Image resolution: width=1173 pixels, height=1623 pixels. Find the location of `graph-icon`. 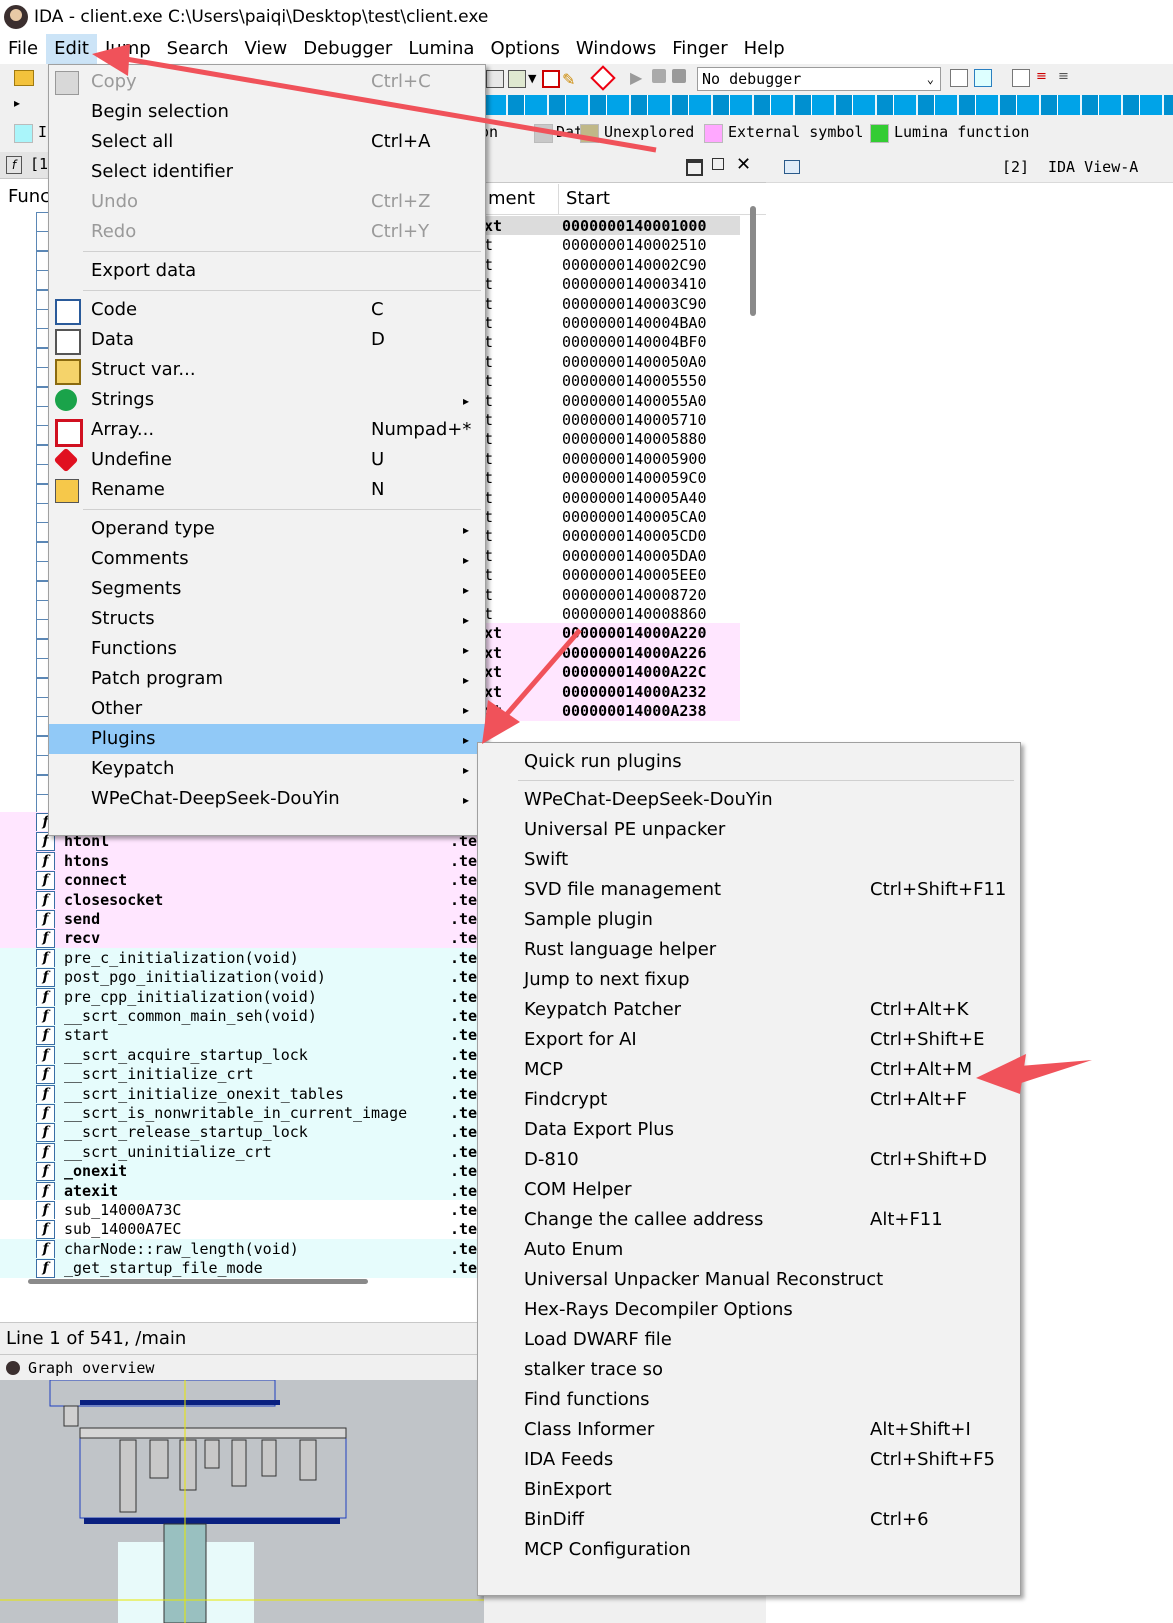

graph-icon is located at coordinates (495, 79).